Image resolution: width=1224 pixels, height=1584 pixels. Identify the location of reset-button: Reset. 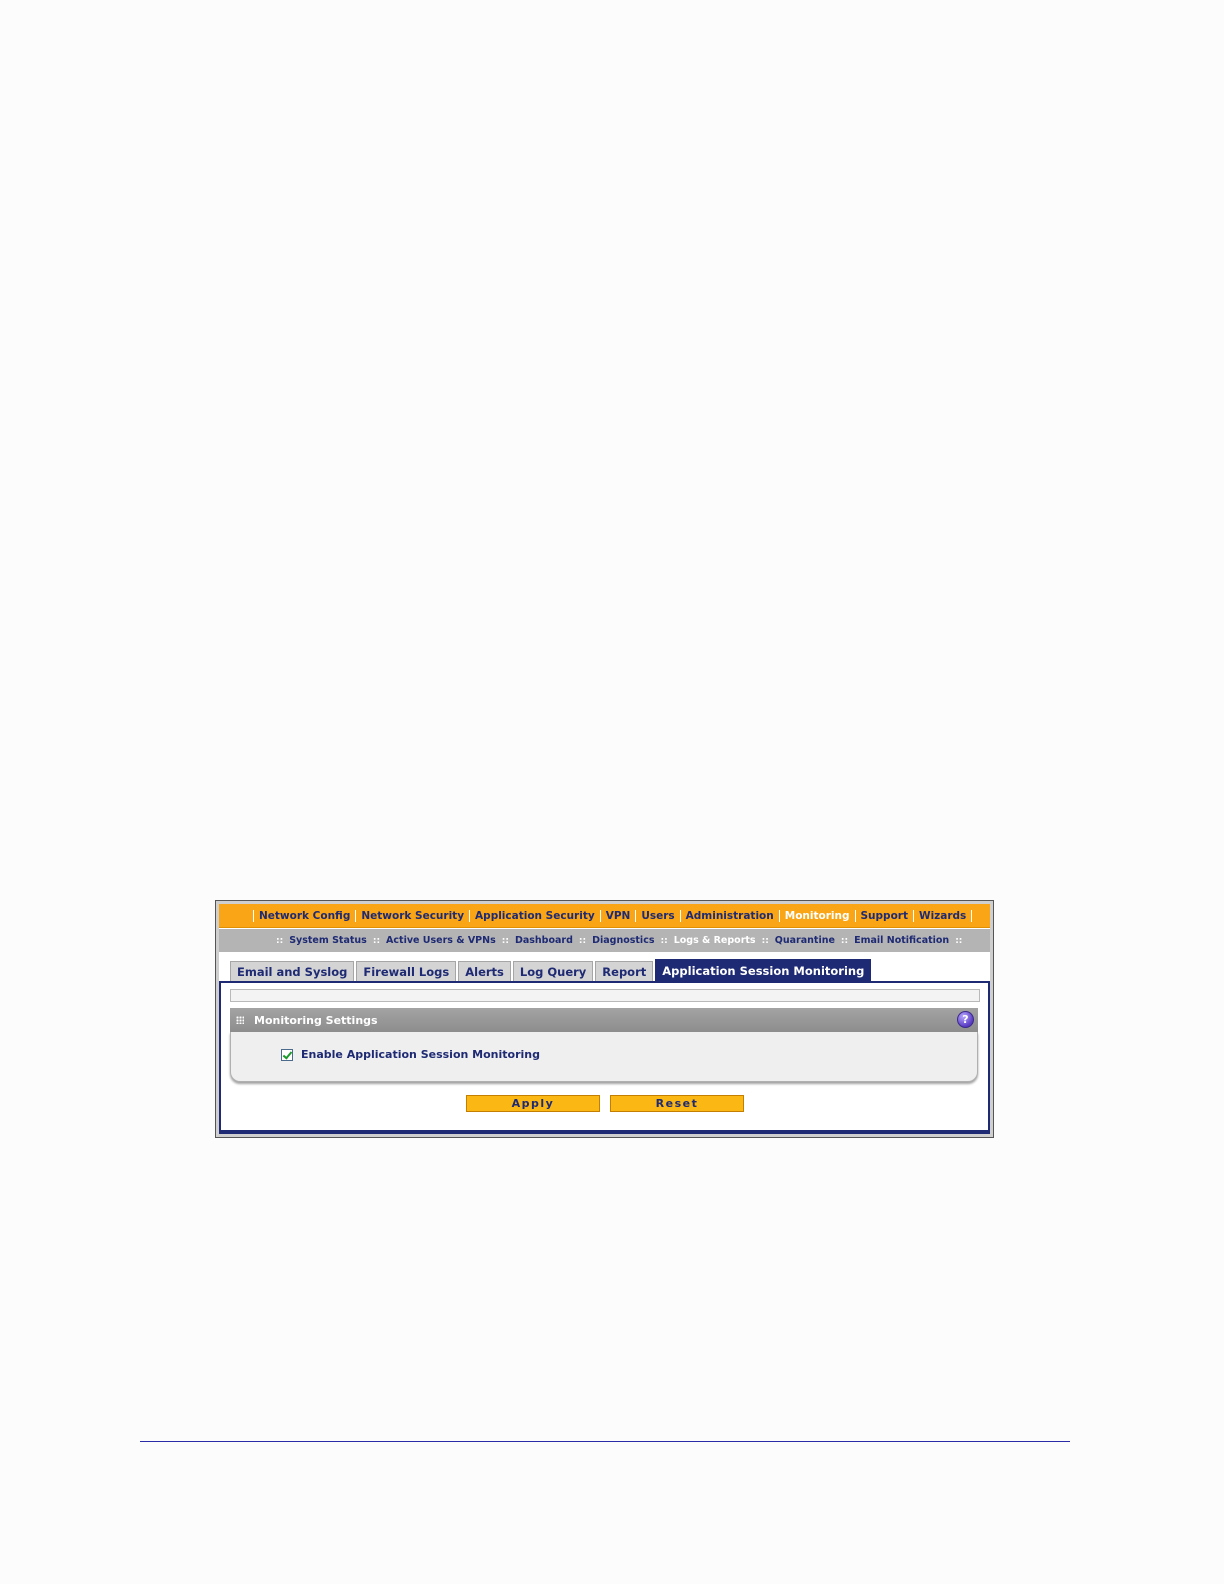
(677, 1103).